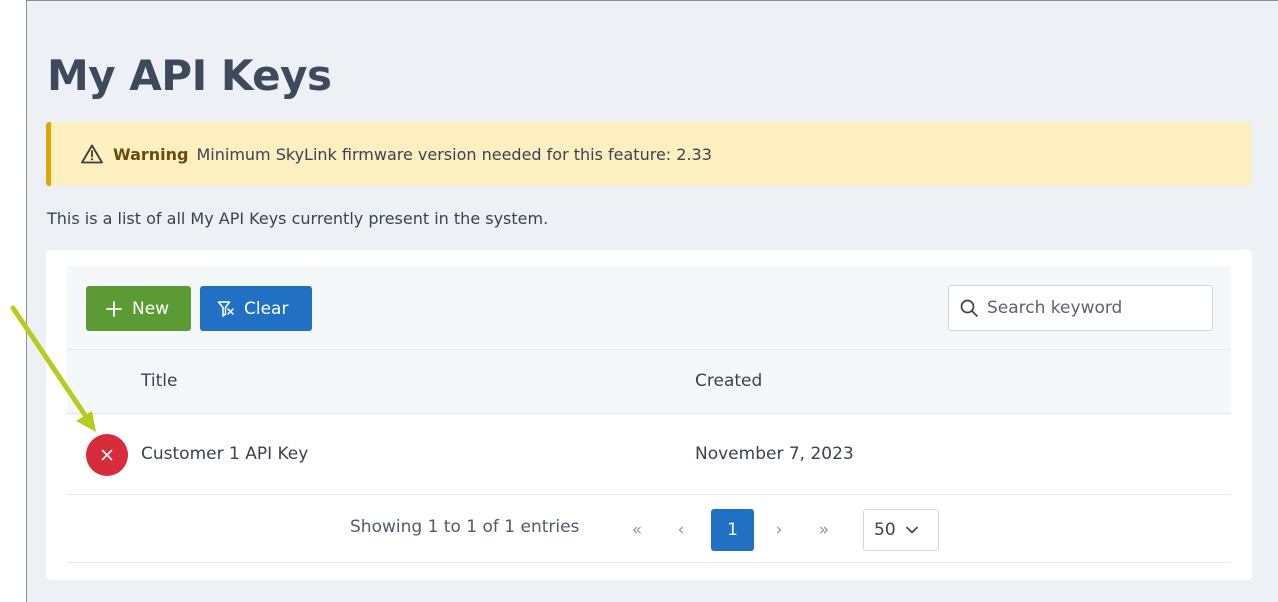 This screenshot has height=602, width=1278. I want to click on pagination: Showing 1 to 1 of 1 entries « ‹ 1 › » 50, so click(649, 529).